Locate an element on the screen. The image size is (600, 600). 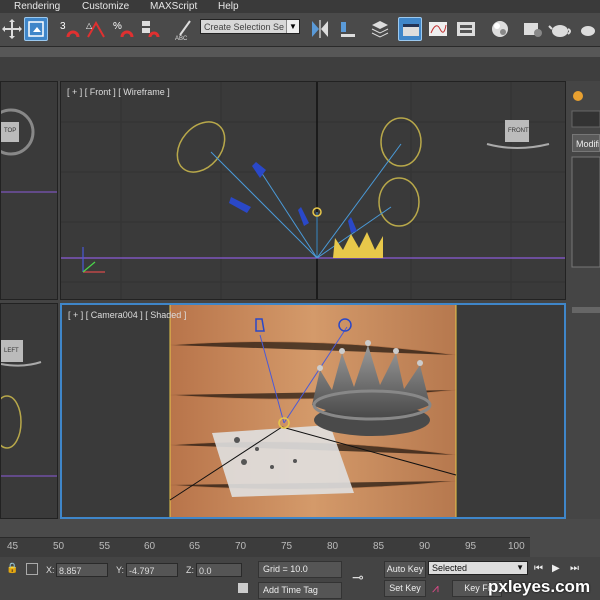
schematic-view-icon is located at coordinates (466, 29).